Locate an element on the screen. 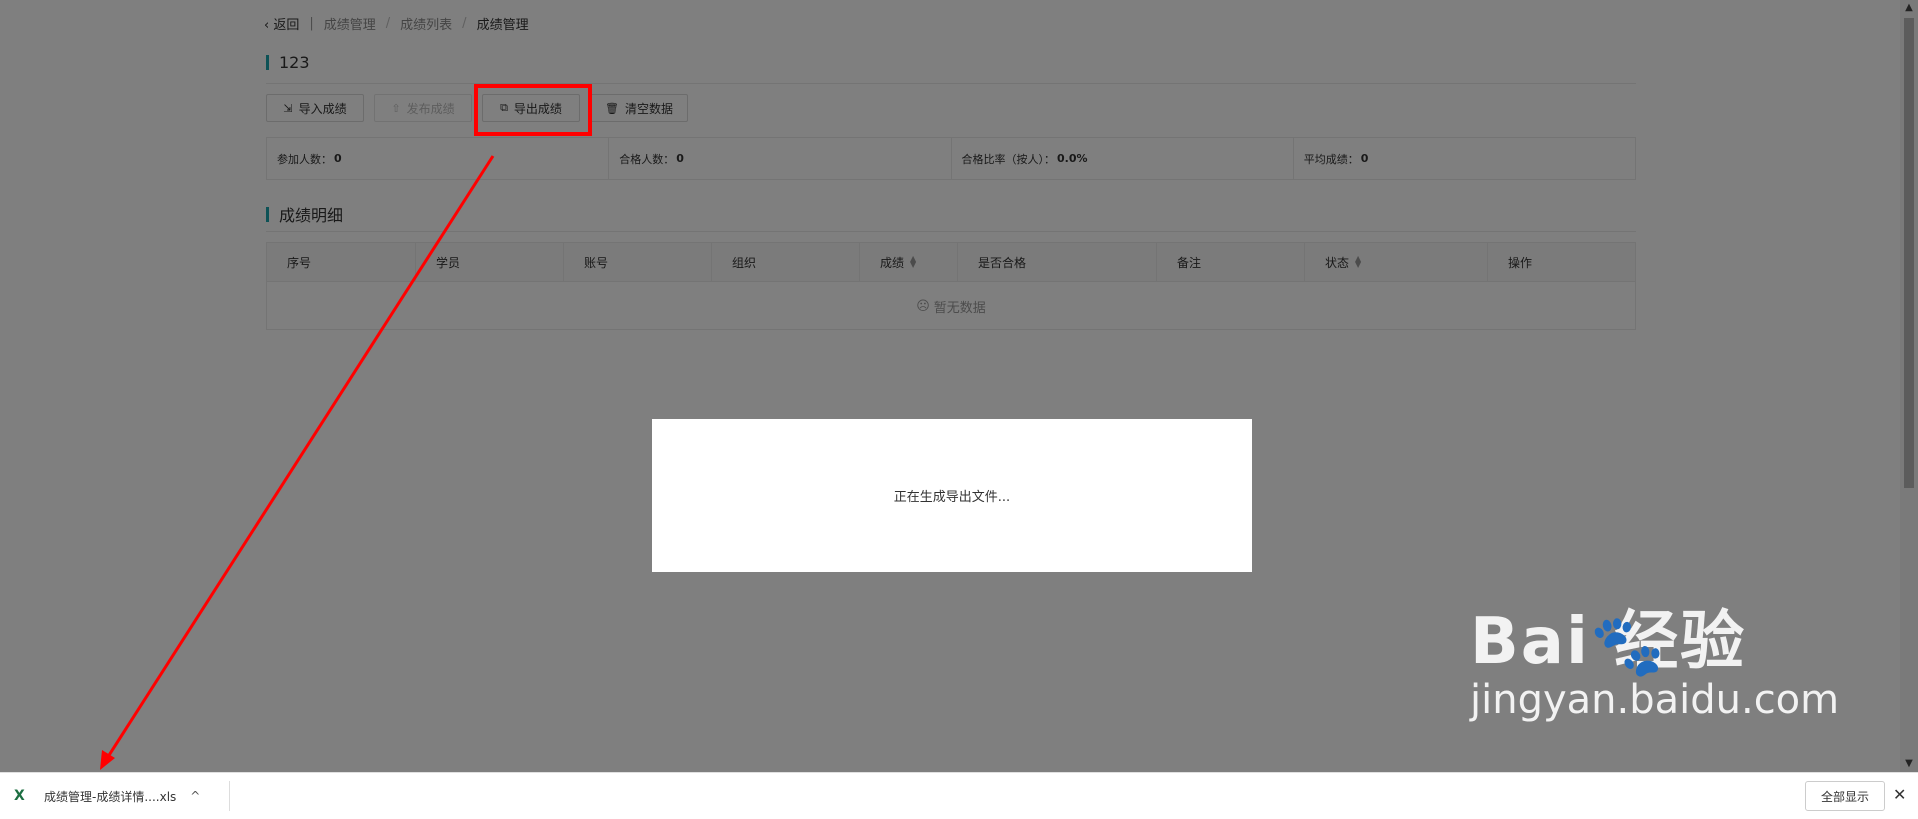 This screenshot has width=1918, height=819. chevron-up-icon: ^ is located at coordinates (195, 796).